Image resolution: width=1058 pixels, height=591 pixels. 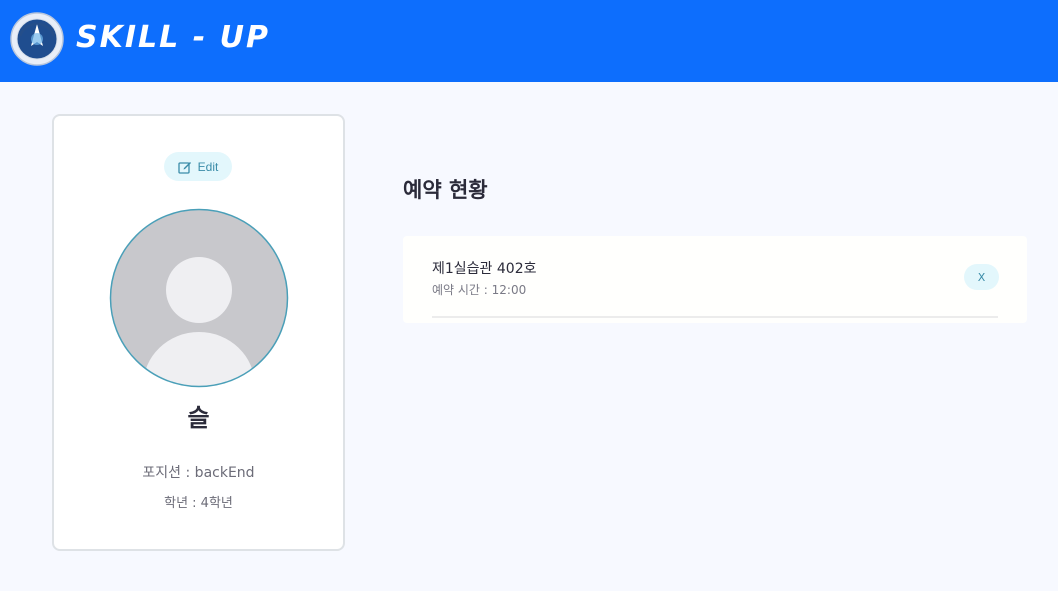 I want to click on reservation-time: 예약 시간 : 12:00, so click(x=479, y=290).